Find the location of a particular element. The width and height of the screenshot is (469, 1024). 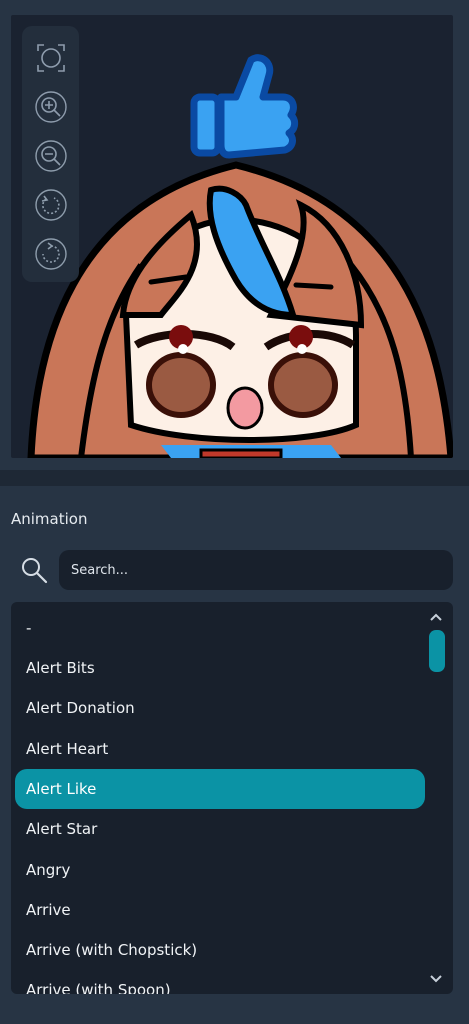

fit-view-button is located at coordinates (51, 58).